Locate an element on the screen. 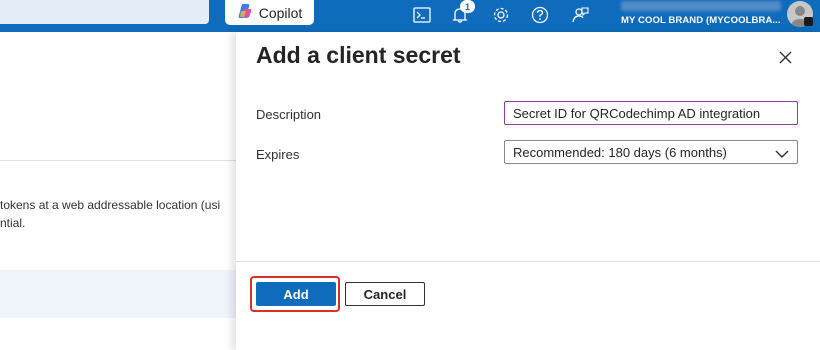  add-button: Add is located at coordinates (296, 294).